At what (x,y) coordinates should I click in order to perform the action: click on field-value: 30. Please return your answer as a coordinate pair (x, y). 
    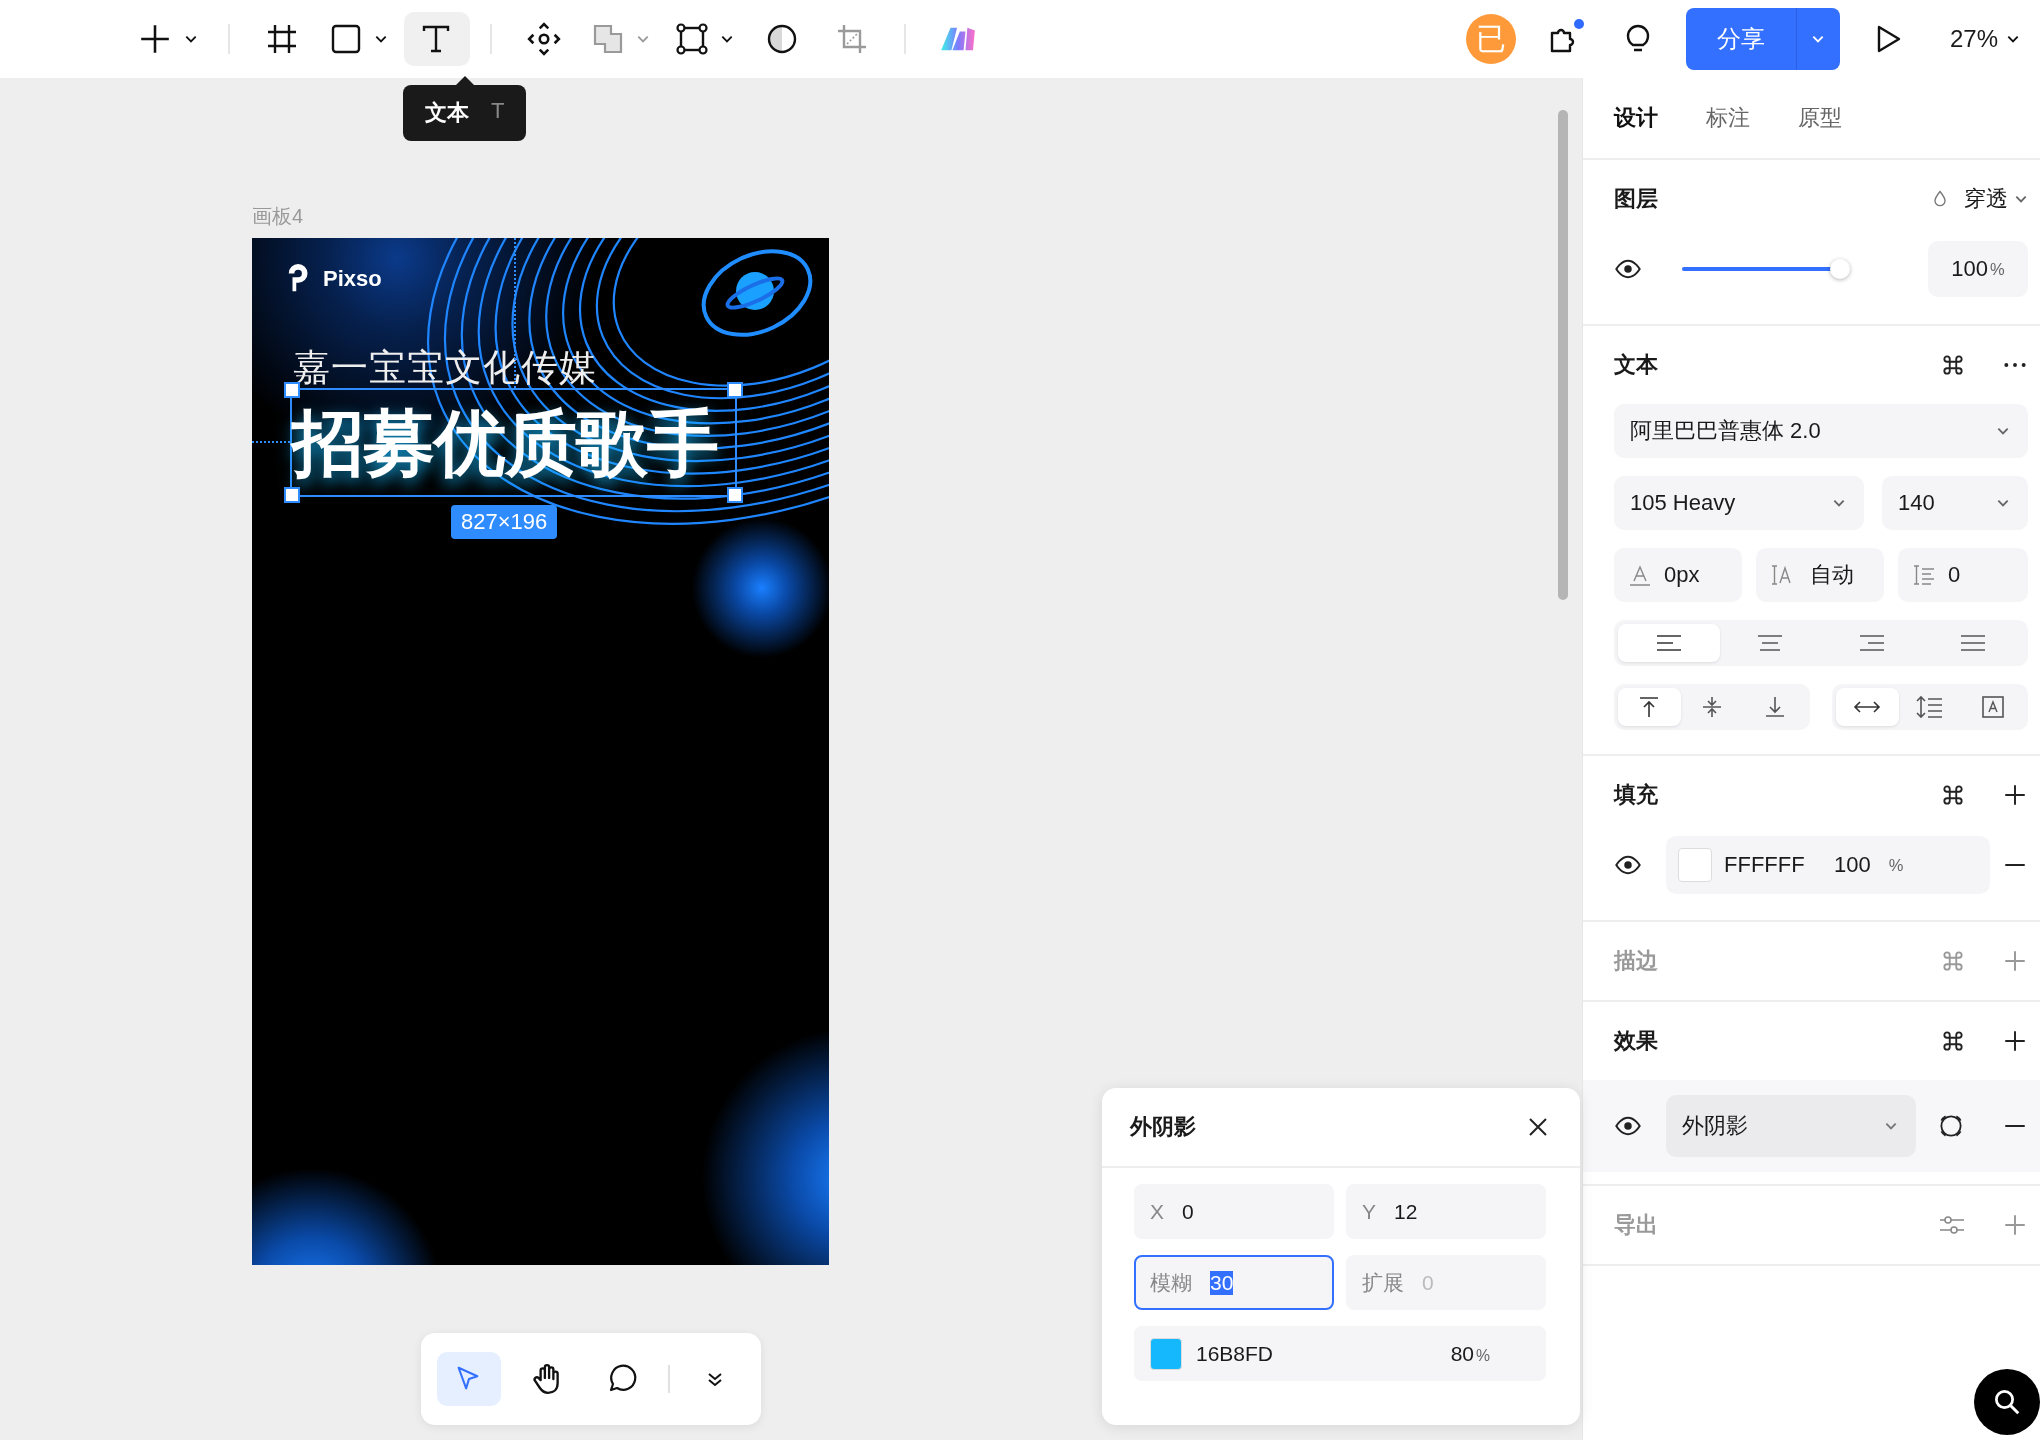
    Looking at the image, I should click on (1222, 1282).